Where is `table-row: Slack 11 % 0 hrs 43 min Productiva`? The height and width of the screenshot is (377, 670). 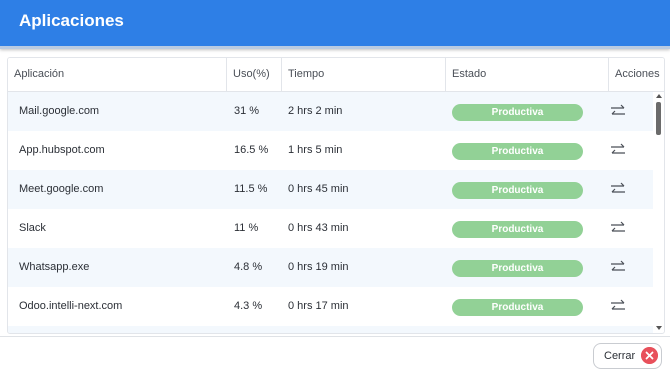 table-row: Slack 11 % 0 hrs 43 min Productiva is located at coordinates (330, 228).